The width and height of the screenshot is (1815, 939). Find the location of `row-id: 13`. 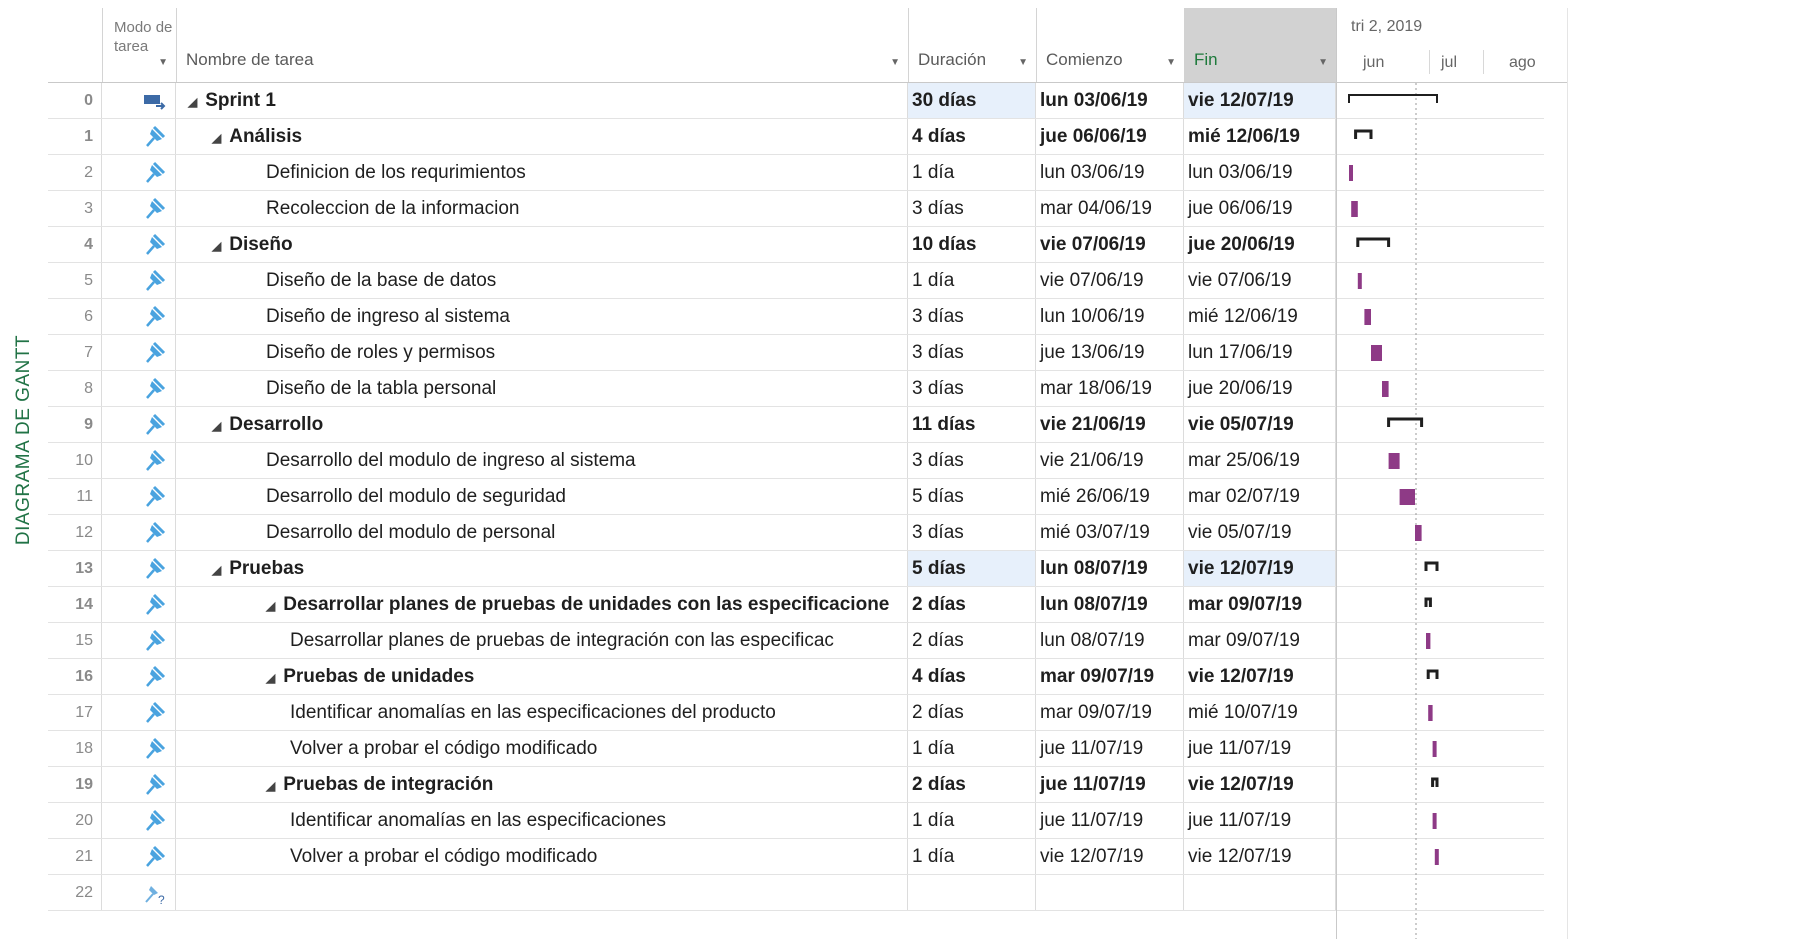

row-id: 13 is located at coordinates (75, 568).